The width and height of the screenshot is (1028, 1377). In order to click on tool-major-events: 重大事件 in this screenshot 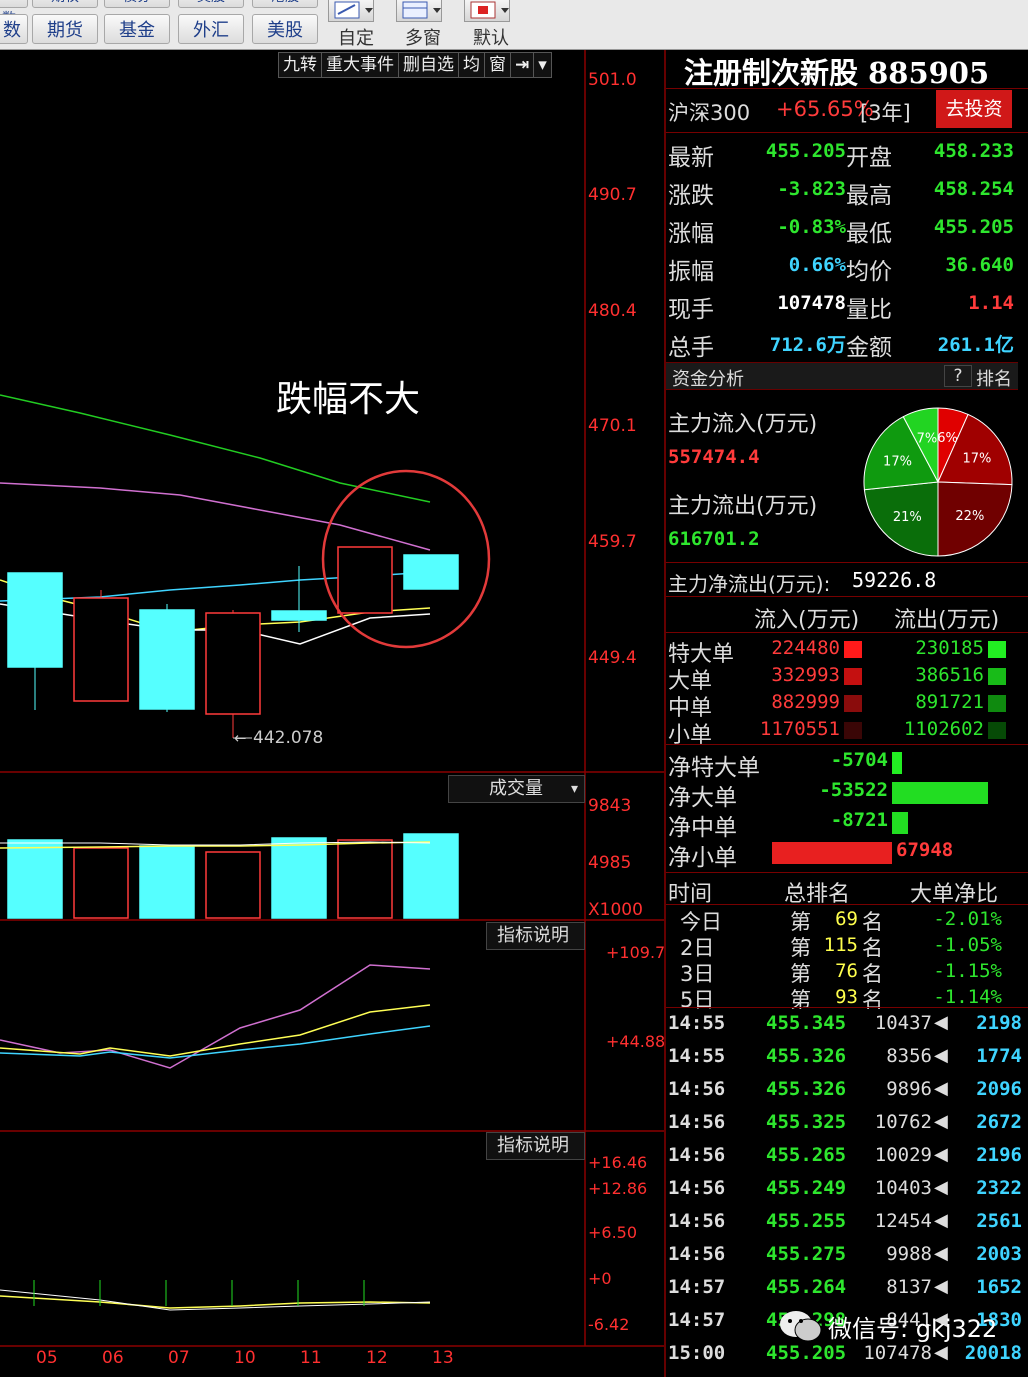, I will do `click(360, 65)`.